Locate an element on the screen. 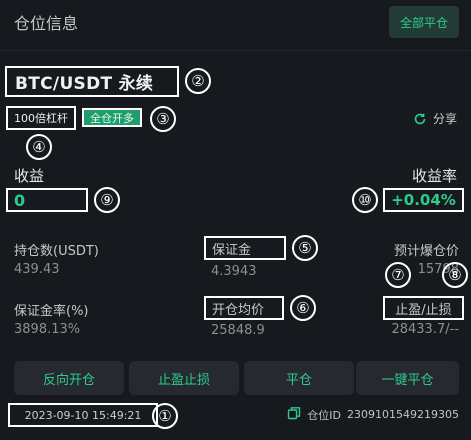  open-timestamp: 2023-09-10 15:49:21 is located at coordinates (83, 415).